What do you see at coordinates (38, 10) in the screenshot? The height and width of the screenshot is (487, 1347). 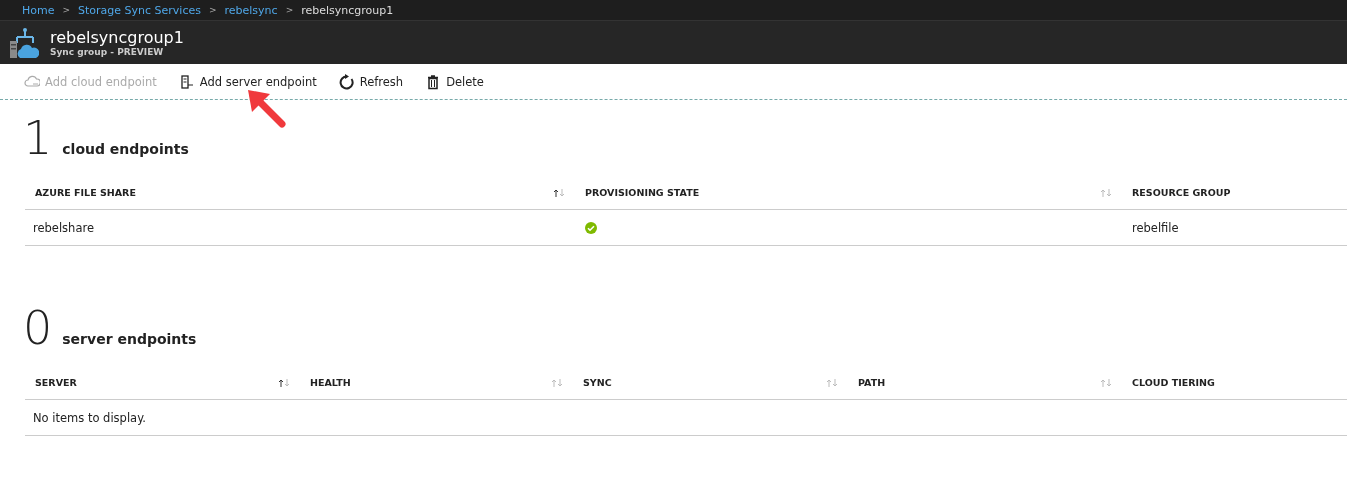 I see `breadcrumb-link: Home` at bounding box center [38, 10].